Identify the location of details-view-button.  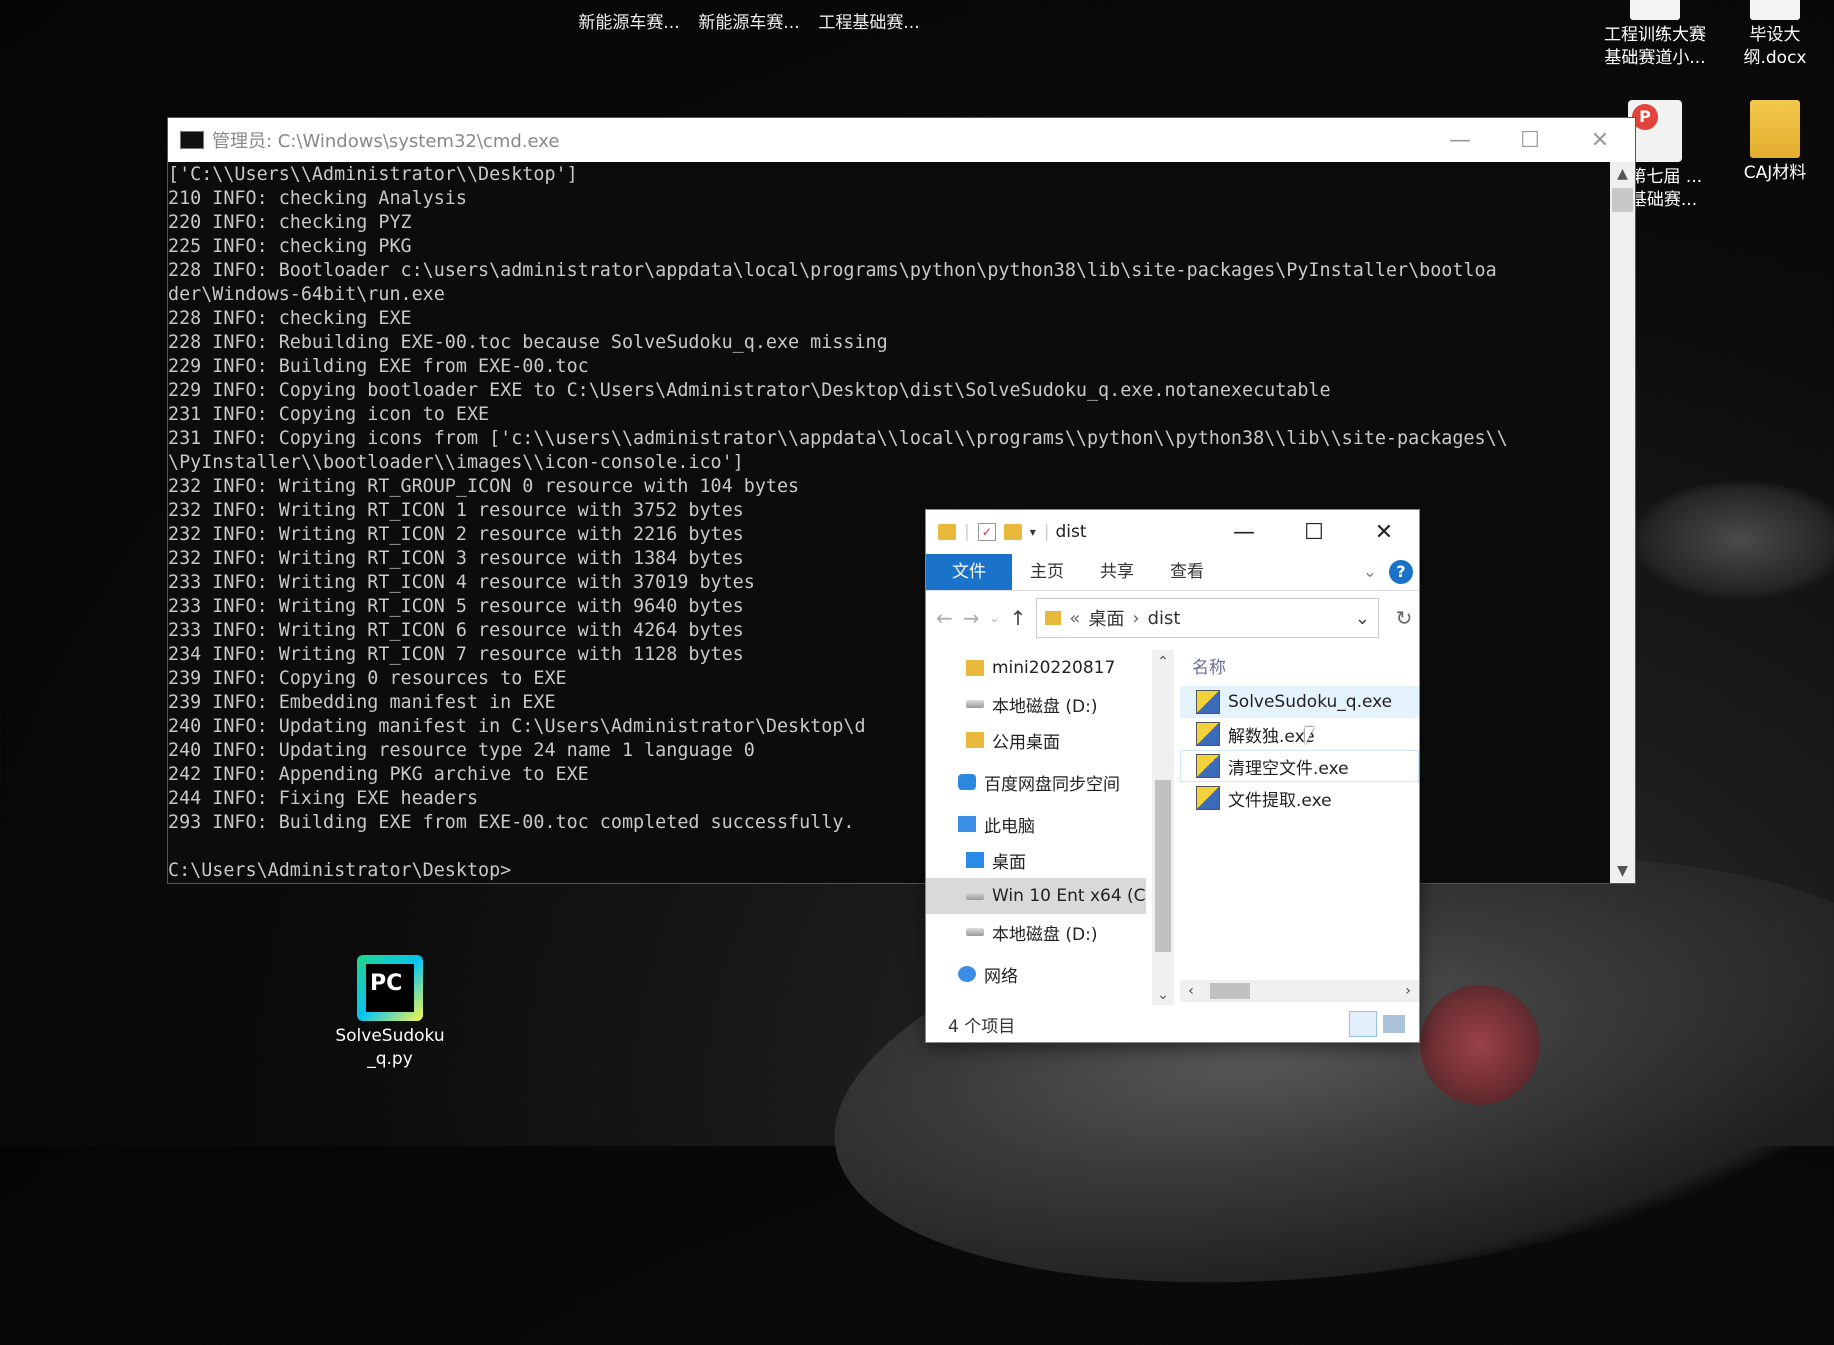
(1363, 1024).